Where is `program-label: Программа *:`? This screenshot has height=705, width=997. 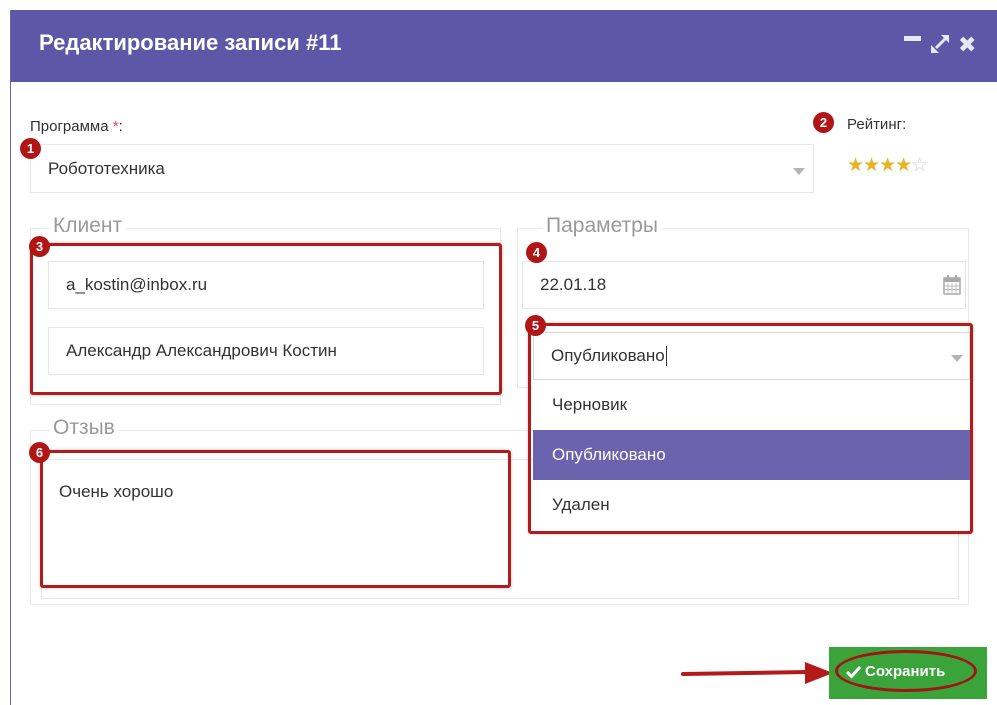
program-label: Программа *: is located at coordinates (76, 126).